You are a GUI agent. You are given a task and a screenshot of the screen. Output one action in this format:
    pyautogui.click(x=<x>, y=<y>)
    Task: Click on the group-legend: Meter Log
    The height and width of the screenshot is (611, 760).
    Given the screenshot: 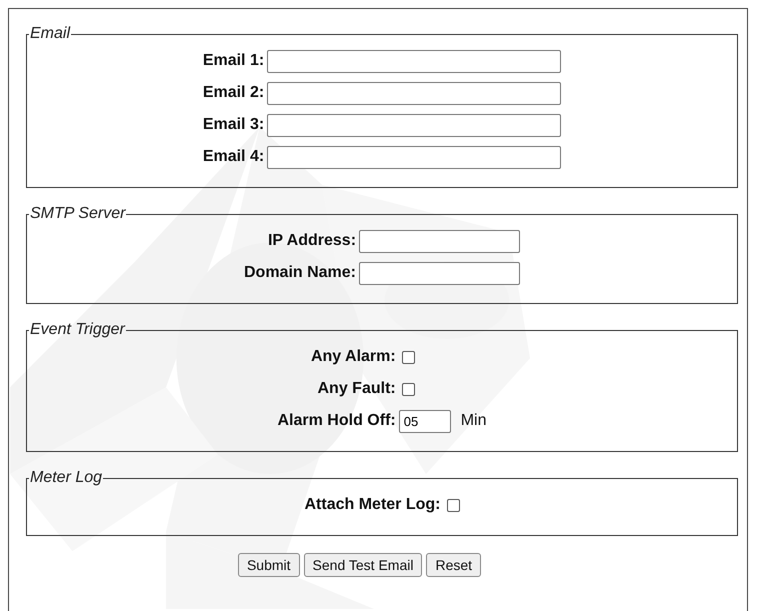 What is the action you would take?
    pyautogui.click(x=66, y=478)
    